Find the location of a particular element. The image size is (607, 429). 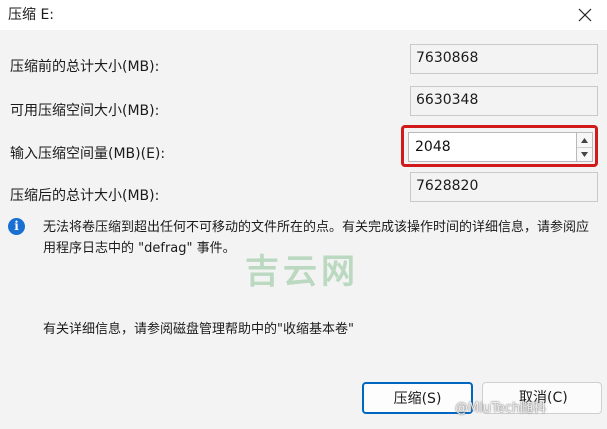

stepper-up-button is located at coordinates (584, 140).